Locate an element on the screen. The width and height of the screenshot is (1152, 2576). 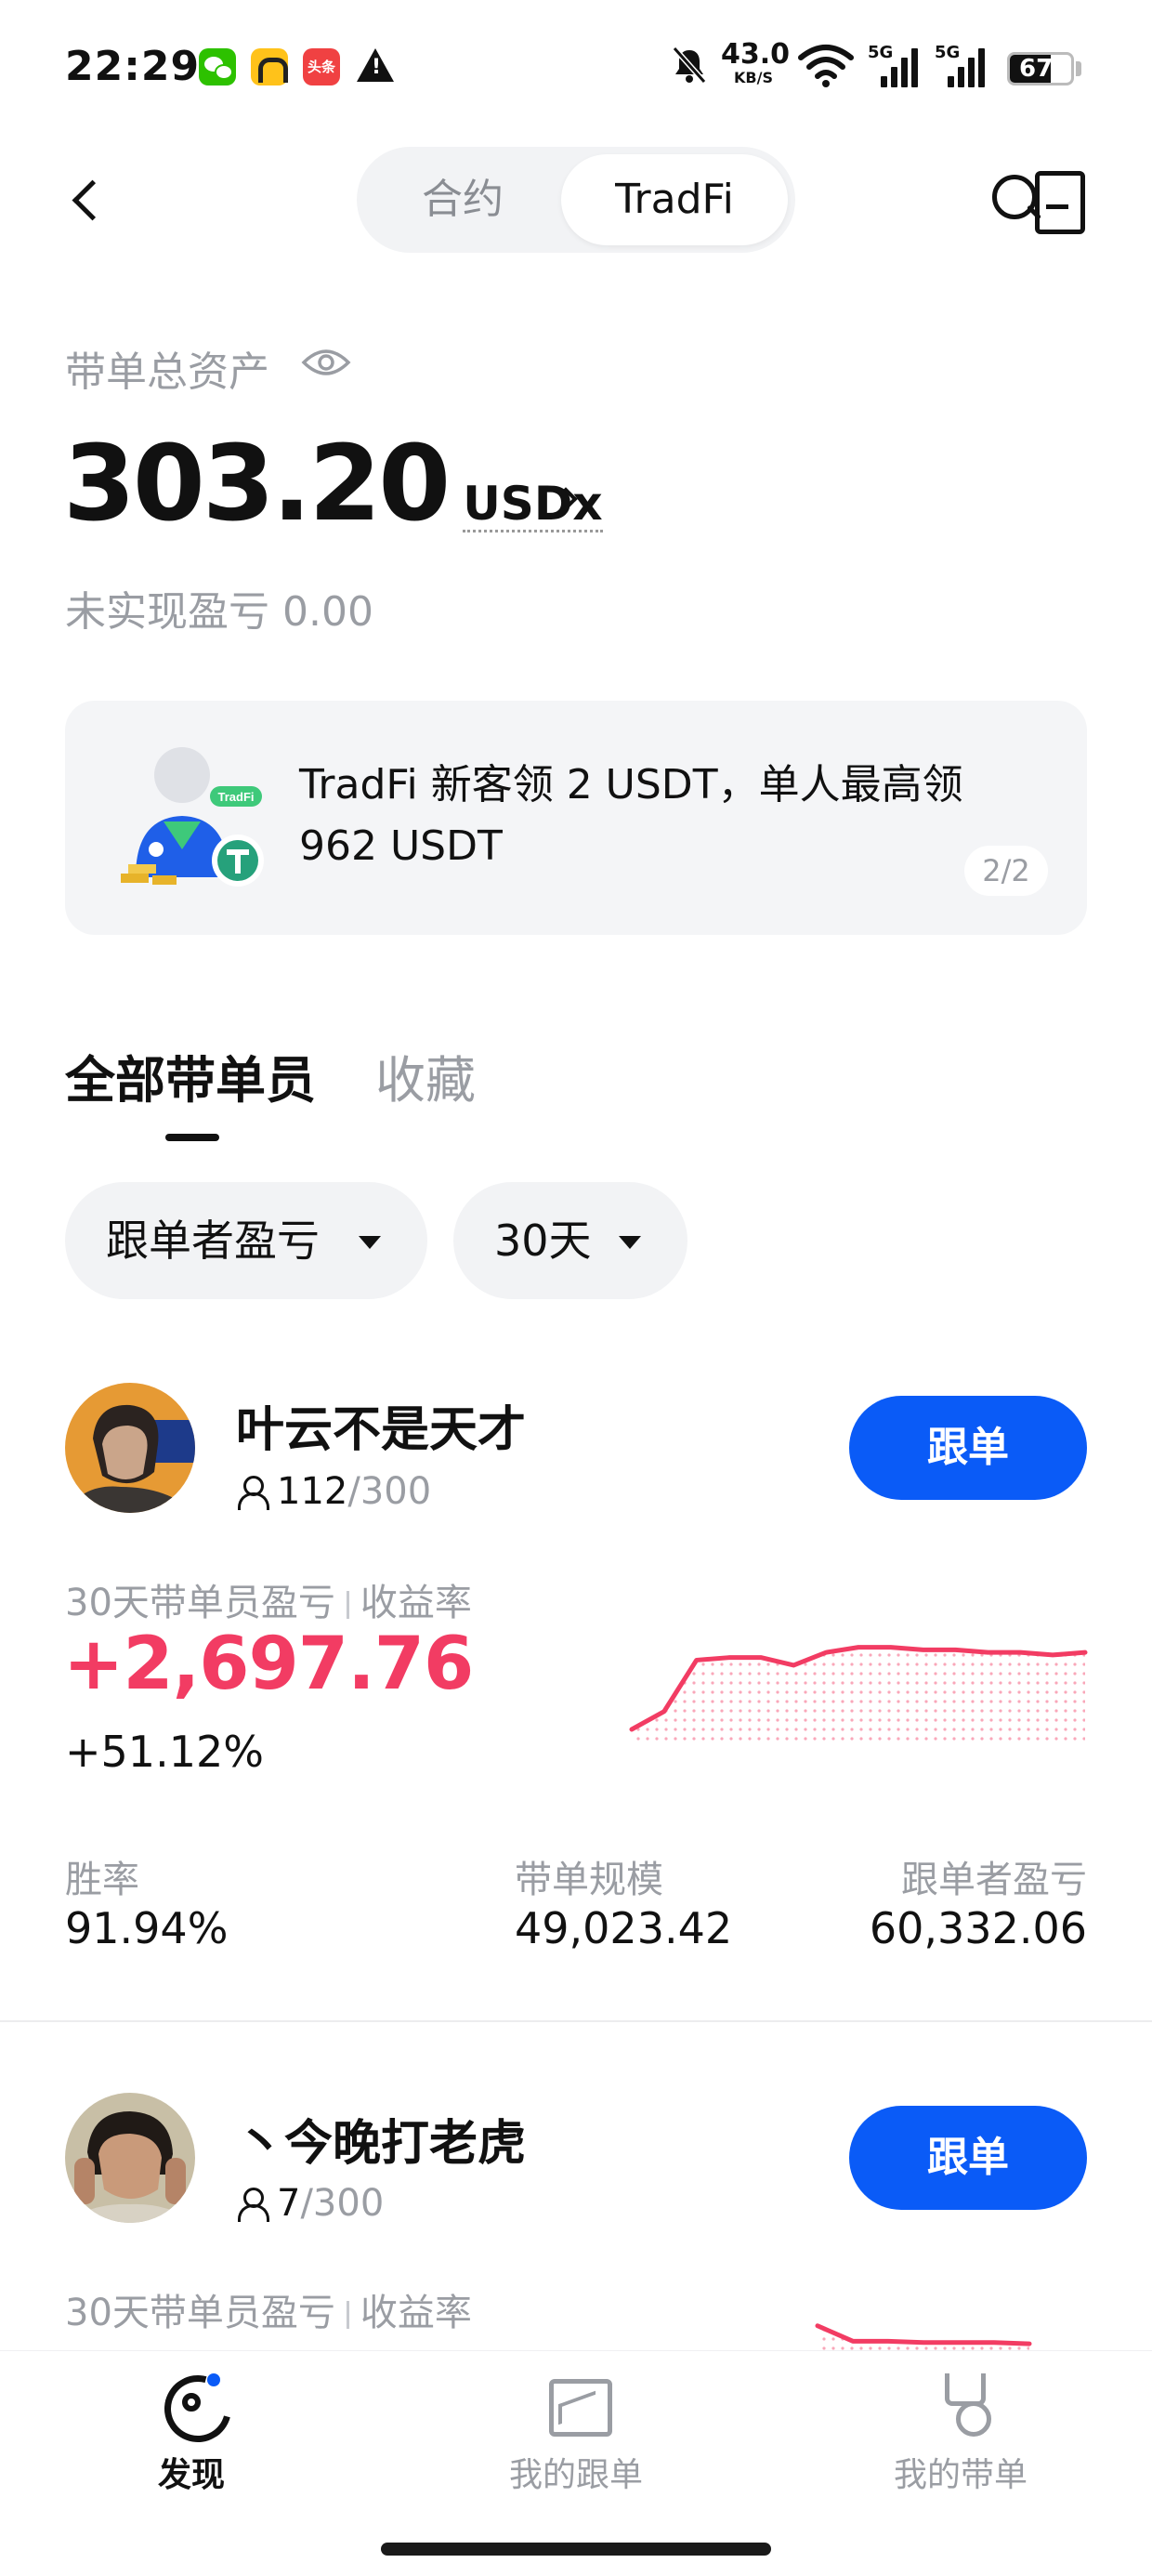
card-divider is located at coordinates (576, 2021).